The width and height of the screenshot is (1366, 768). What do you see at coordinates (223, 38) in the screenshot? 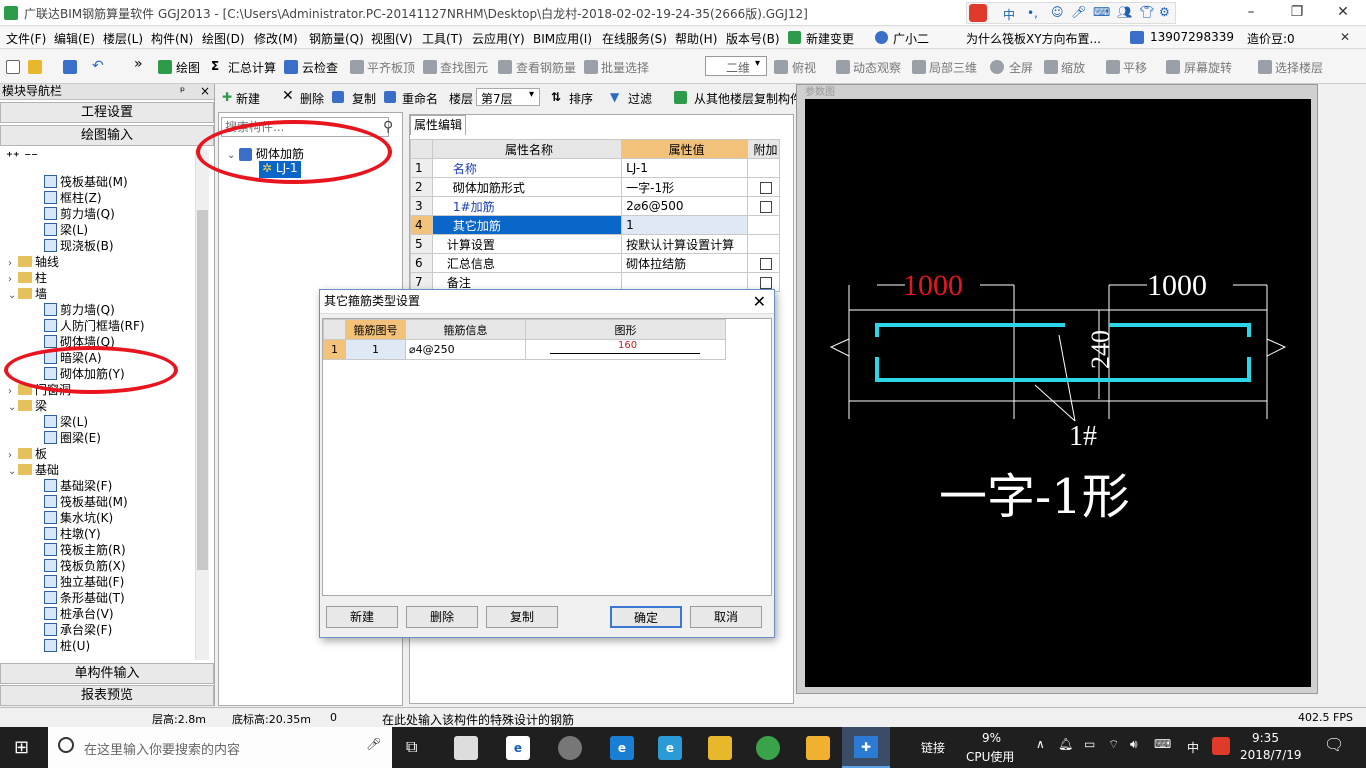
I see `menu-draw: 绘图(D)` at bounding box center [223, 38].